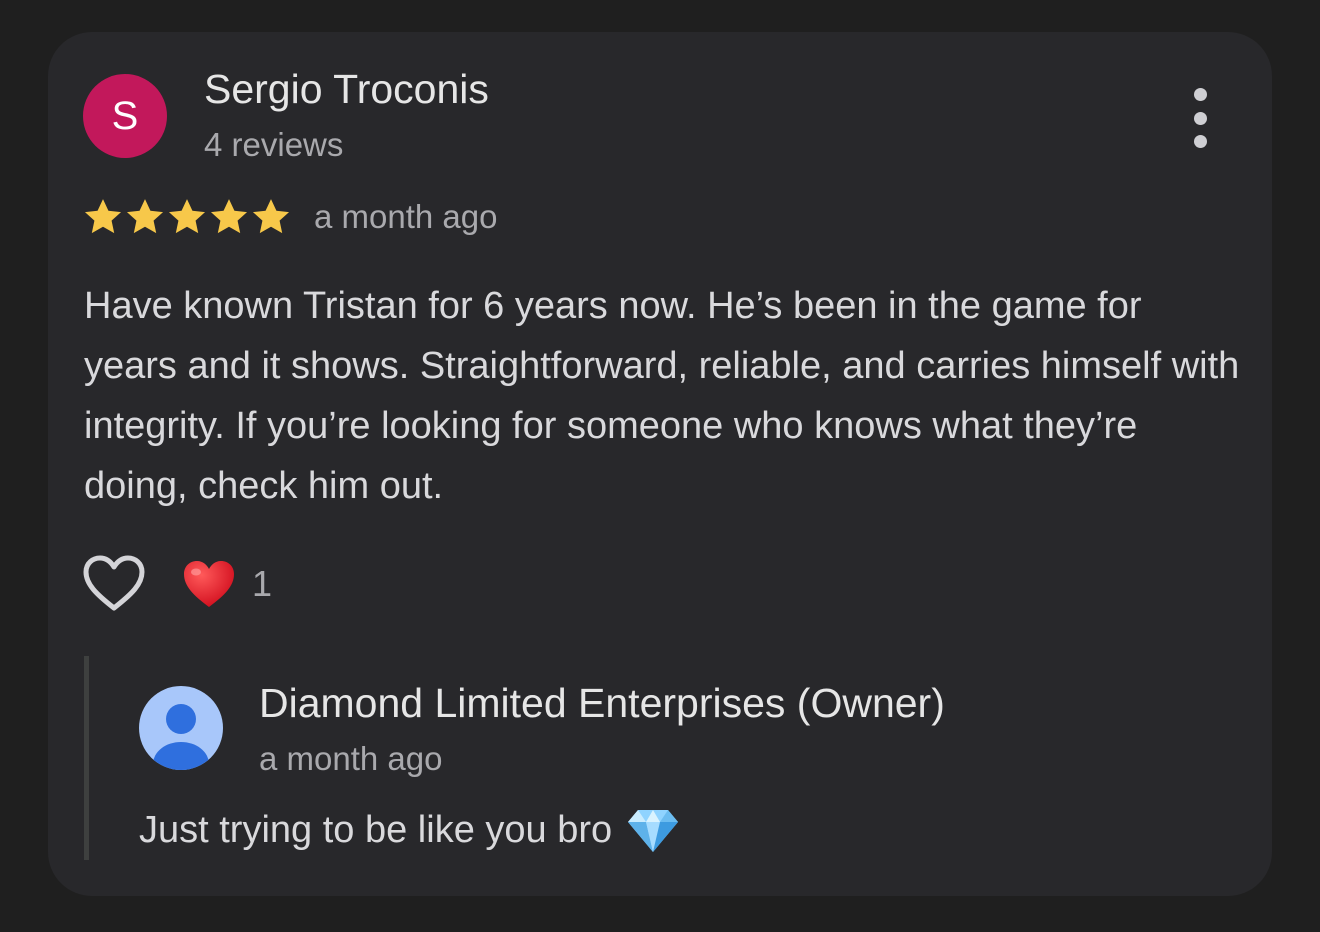 The height and width of the screenshot is (932, 1320). Describe the element at coordinates (406, 216) in the screenshot. I see `review-date: a month ago` at that location.